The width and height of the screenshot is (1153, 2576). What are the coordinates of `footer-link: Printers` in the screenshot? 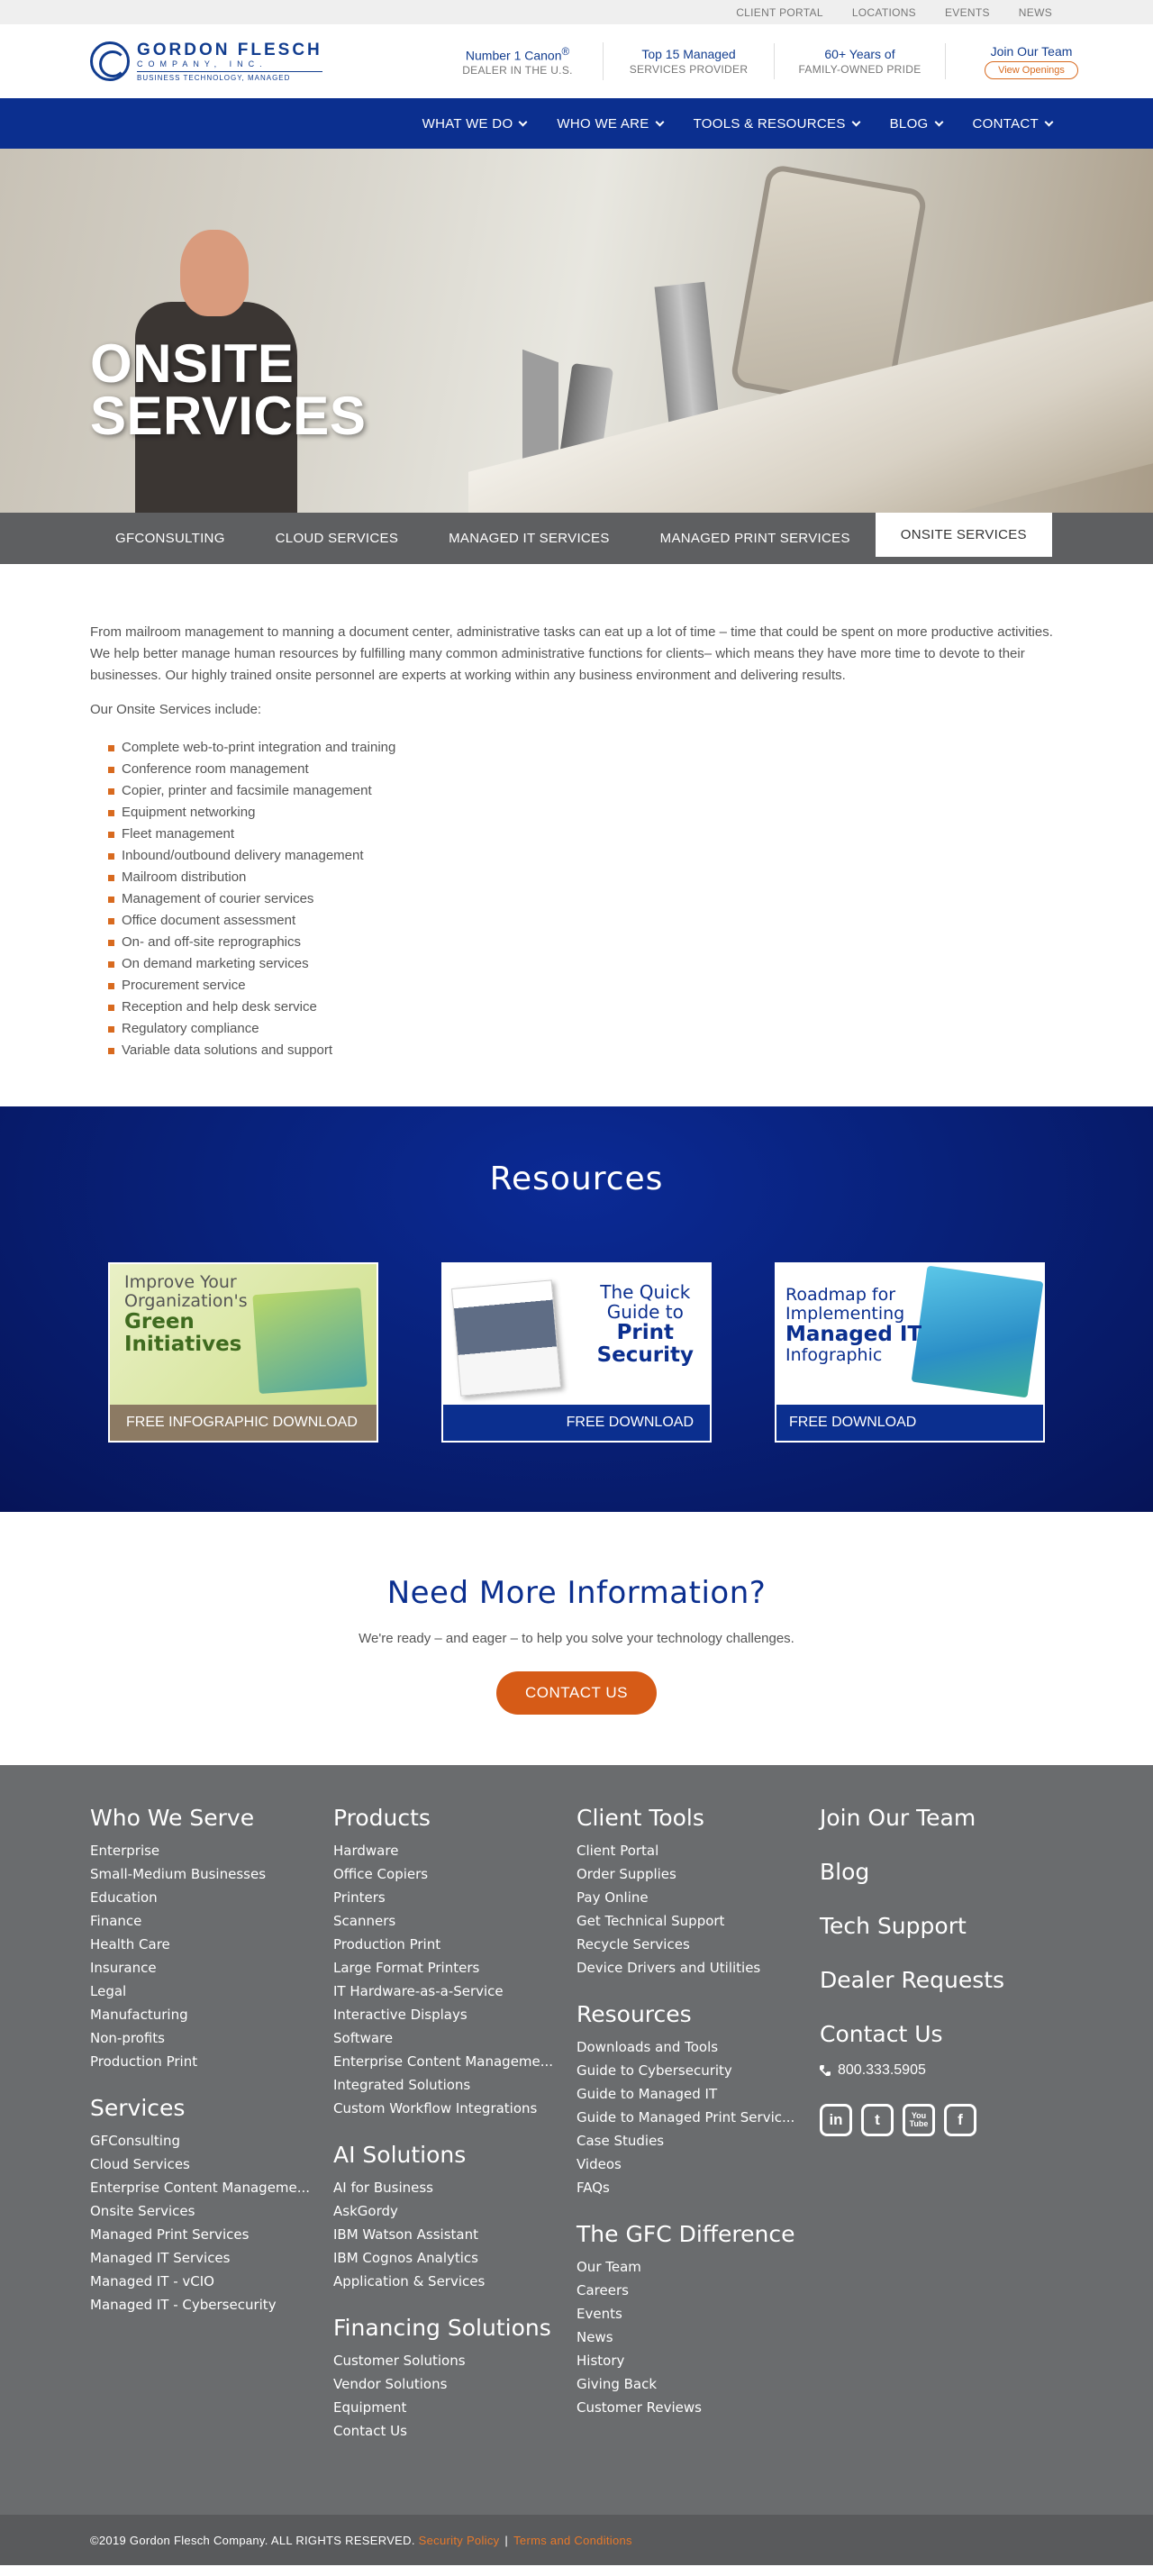 It's located at (451, 1897).